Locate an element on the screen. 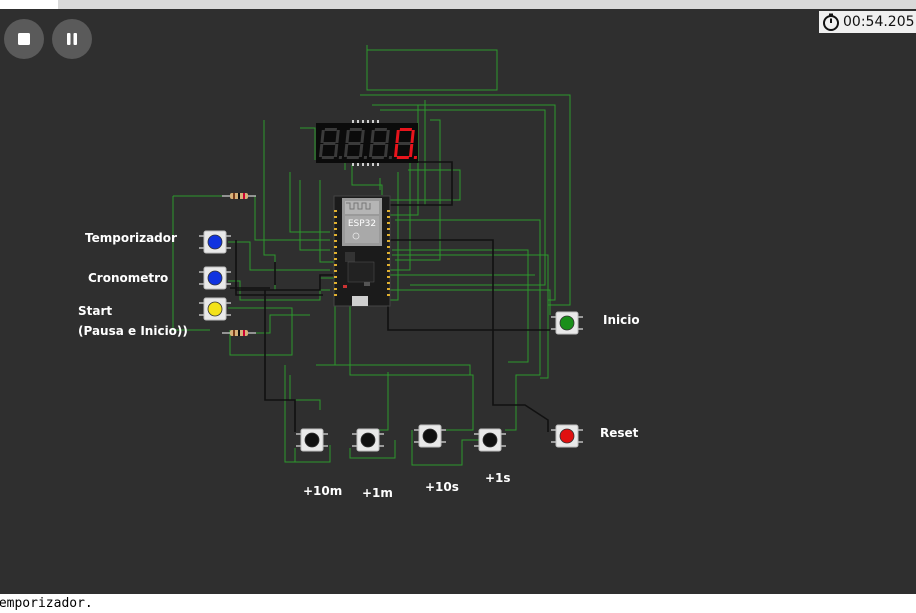  label-reset: Reset is located at coordinates (619, 433).